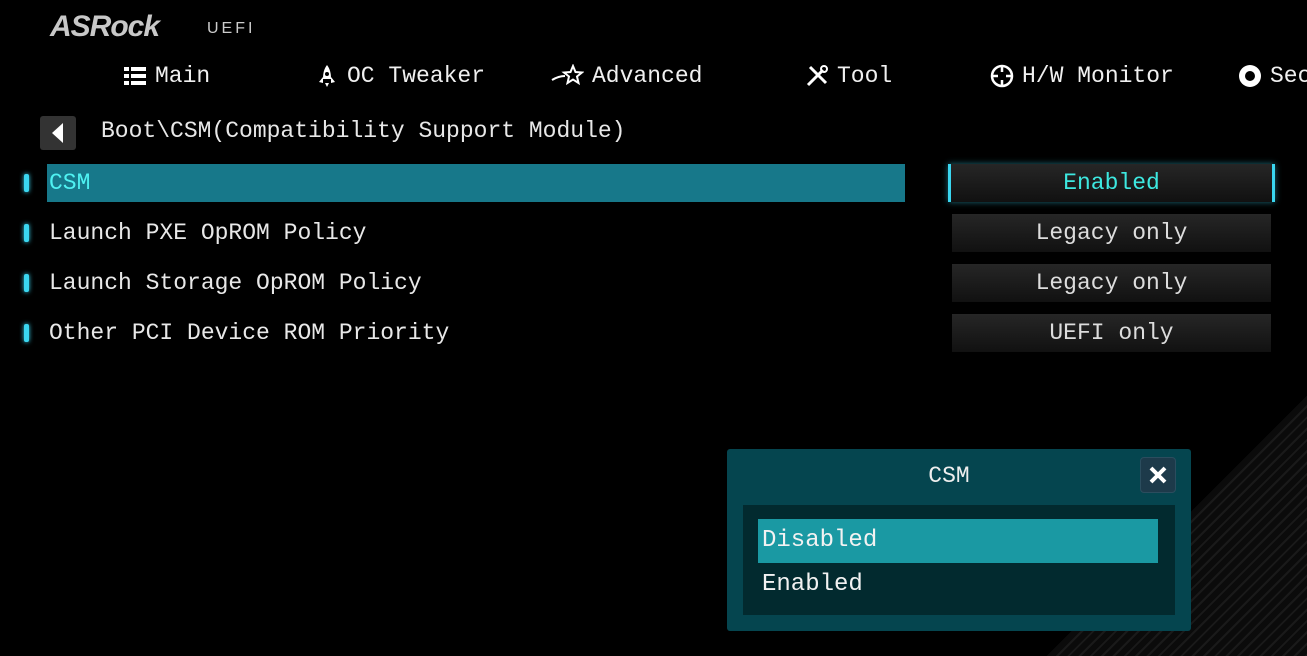 This screenshot has height=656, width=1307. Describe the element at coordinates (1111, 233) in the screenshot. I see `setting-value-pxe: Legacy only` at that location.